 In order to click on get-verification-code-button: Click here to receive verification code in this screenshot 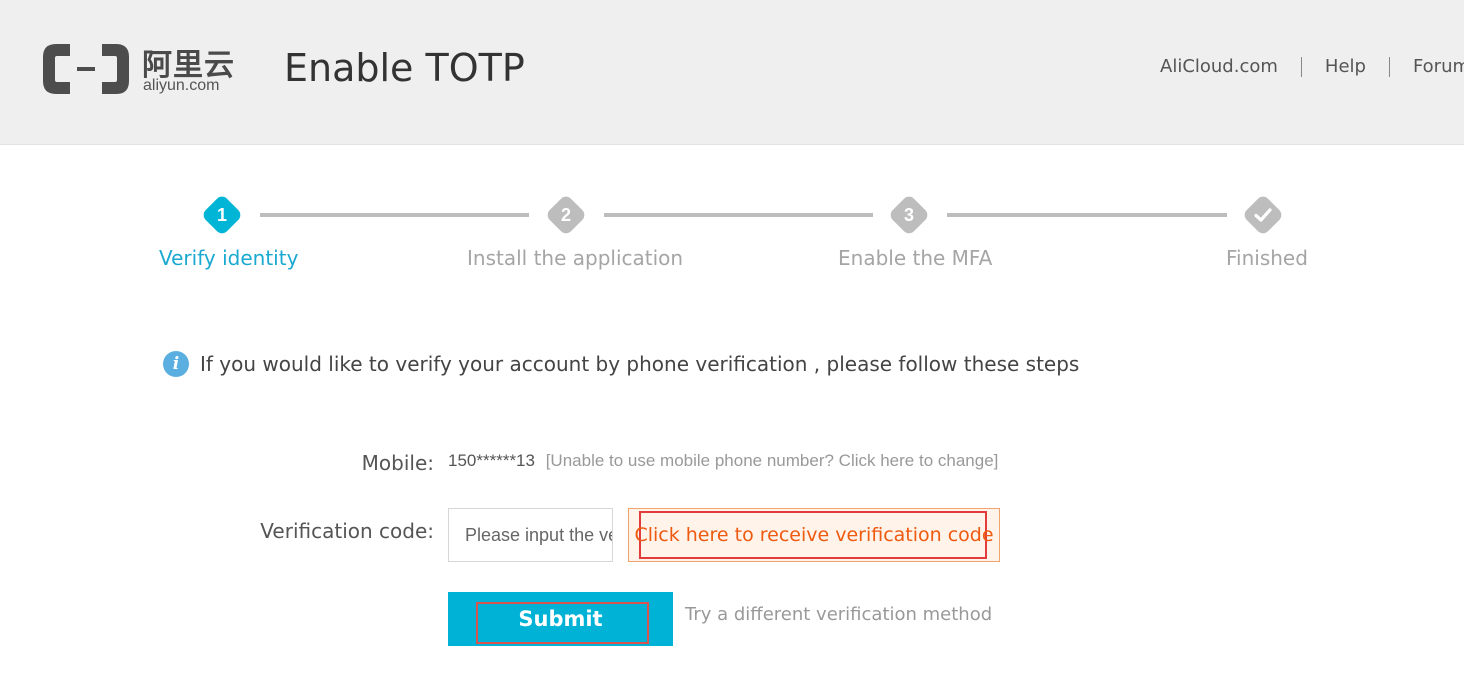, I will do `click(814, 535)`.